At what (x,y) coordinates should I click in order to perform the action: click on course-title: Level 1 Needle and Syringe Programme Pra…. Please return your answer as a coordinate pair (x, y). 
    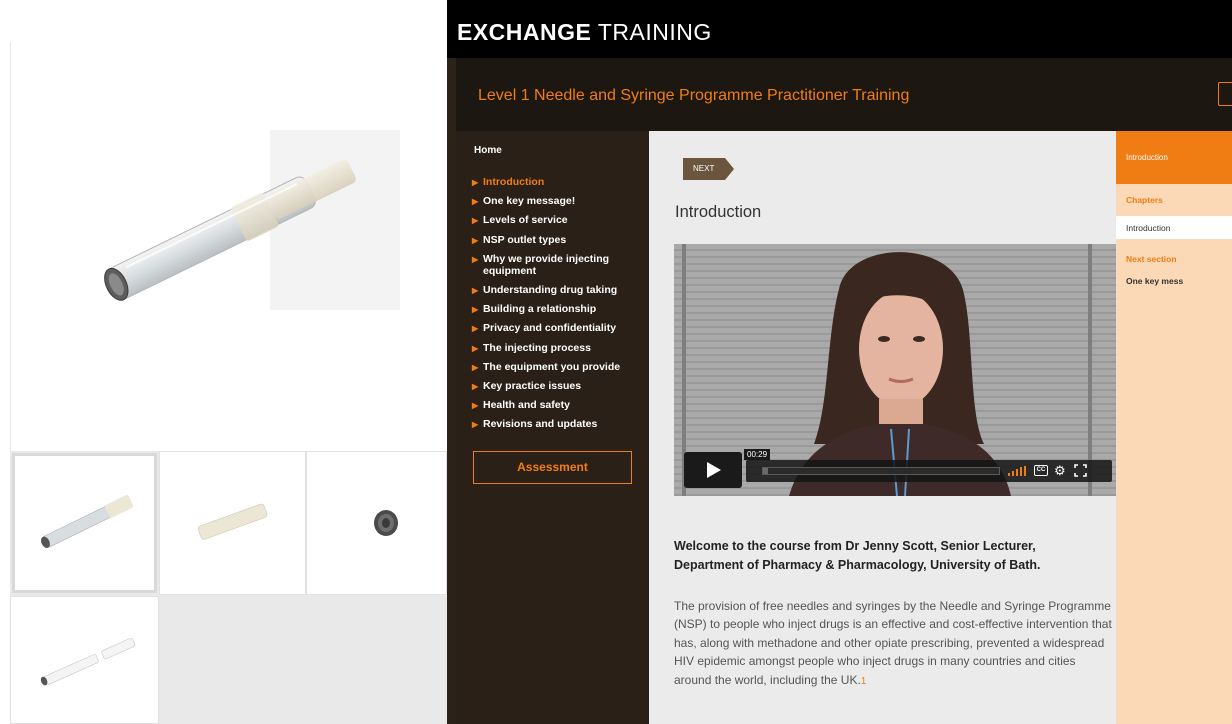
    Looking at the image, I should click on (694, 95).